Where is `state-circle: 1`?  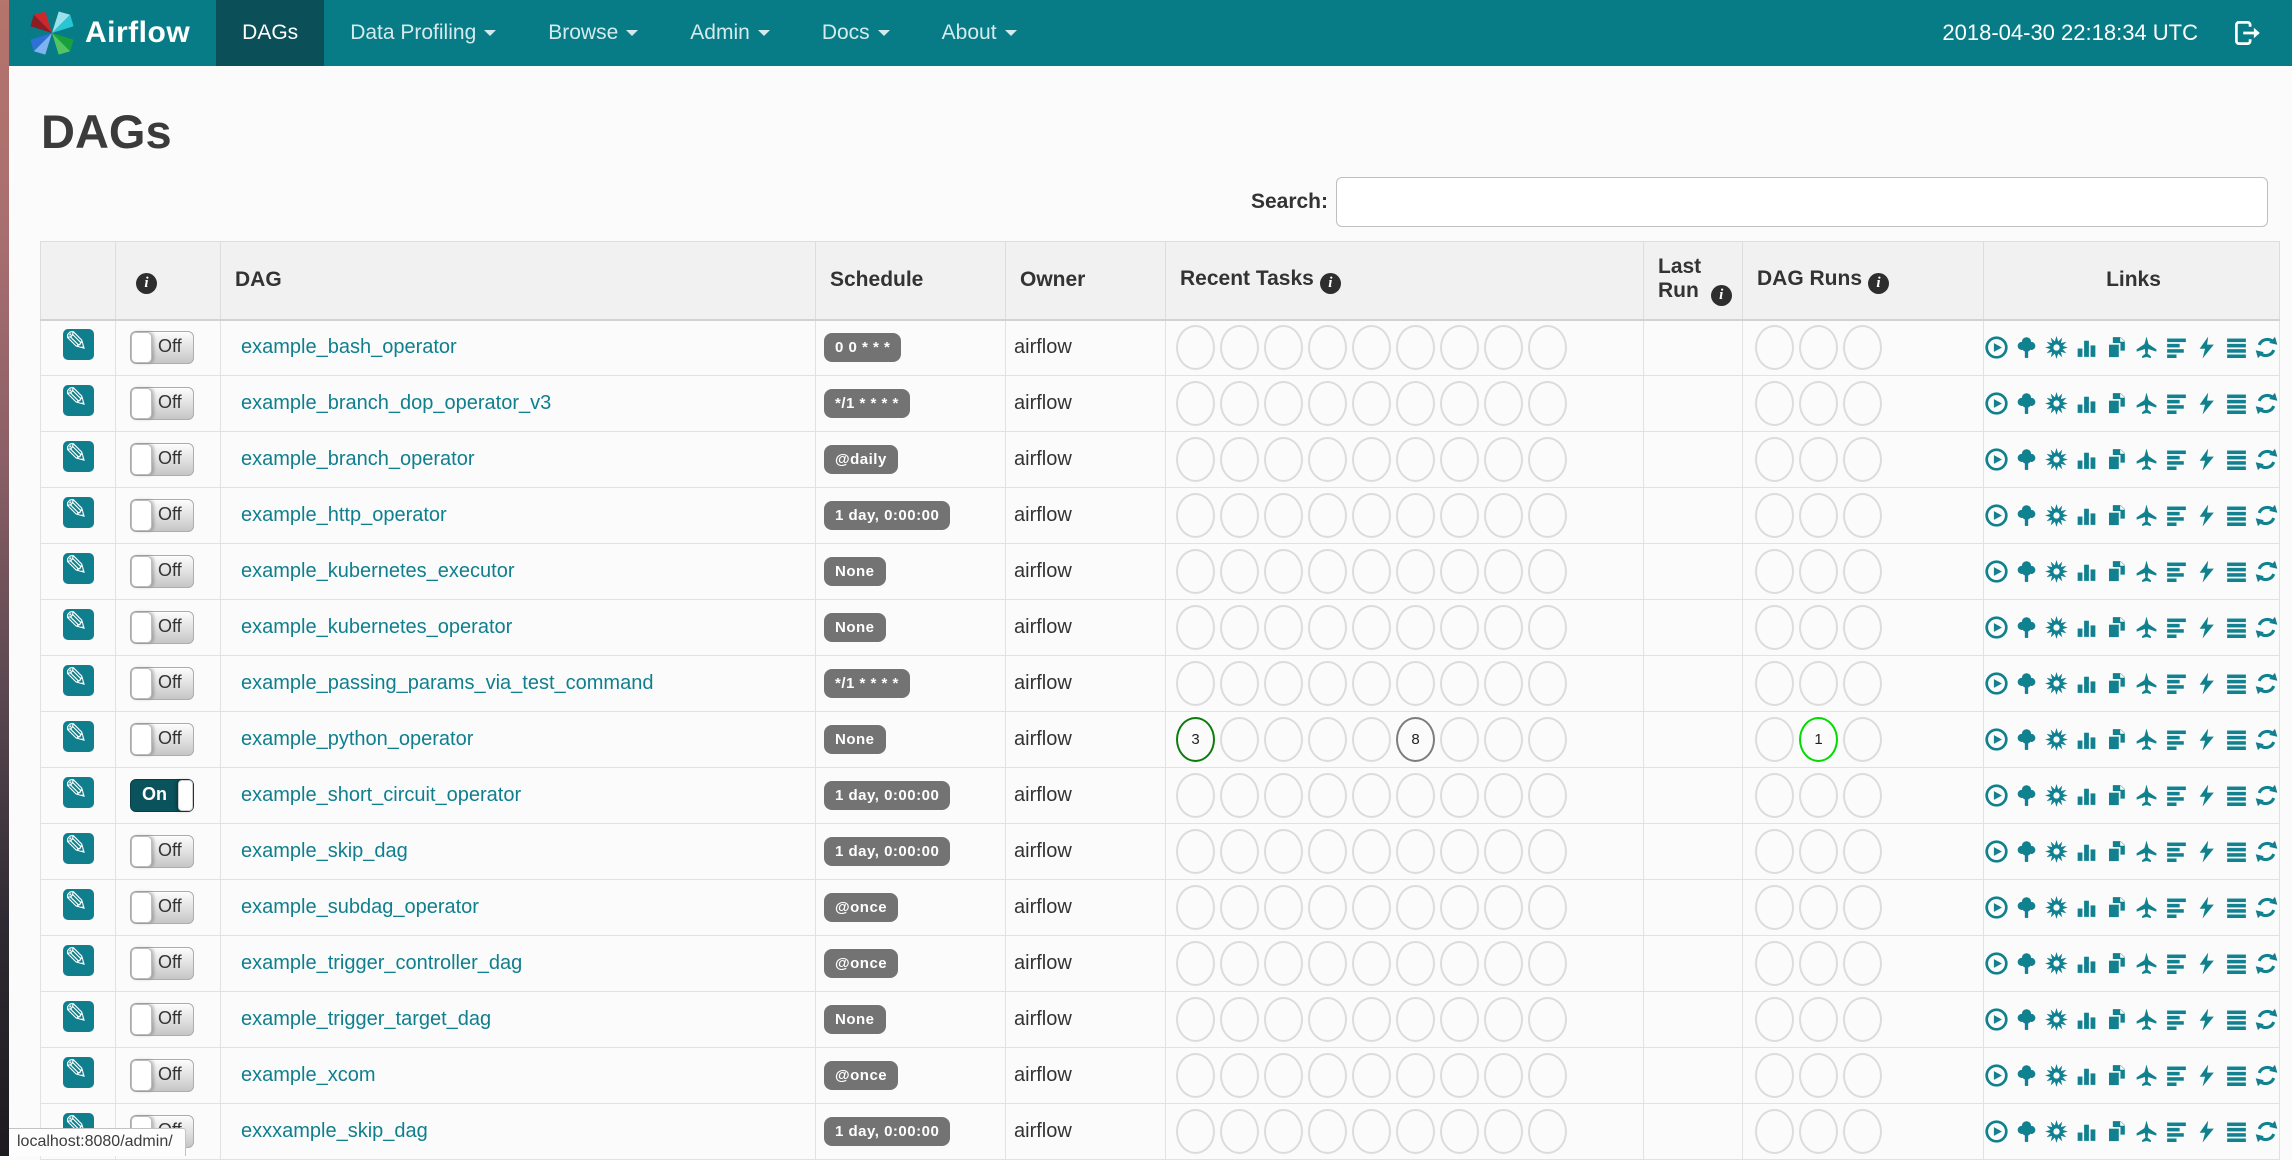
state-circle: 1 is located at coordinates (1818, 739).